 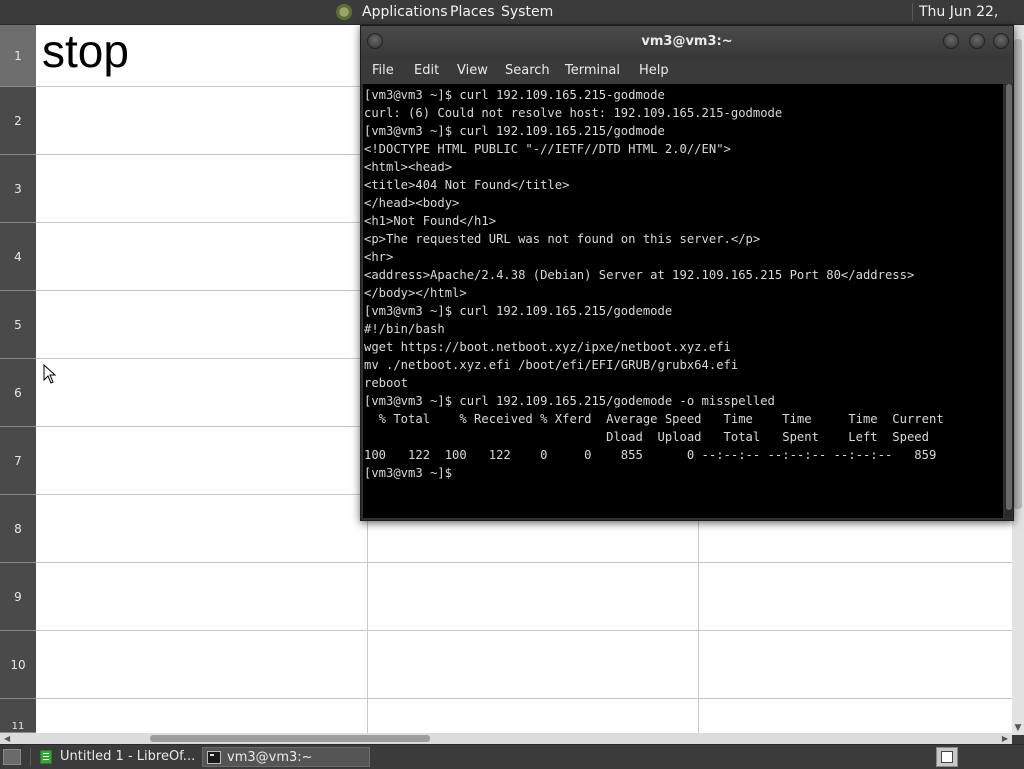 I want to click on libreoffice-calc-icon, so click(x=46, y=757).